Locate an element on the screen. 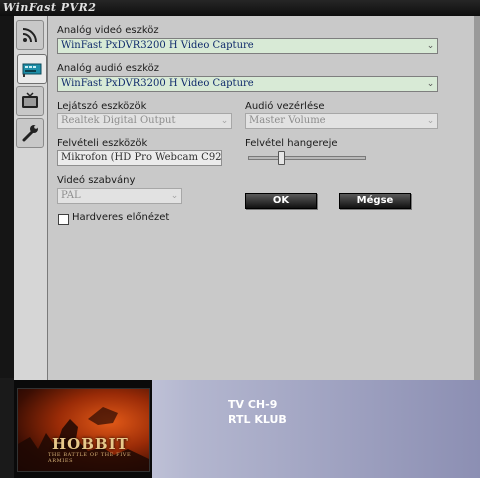 The width and height of the screenshot is (480, 478). tab-tv is located at coordinates (30, 101).